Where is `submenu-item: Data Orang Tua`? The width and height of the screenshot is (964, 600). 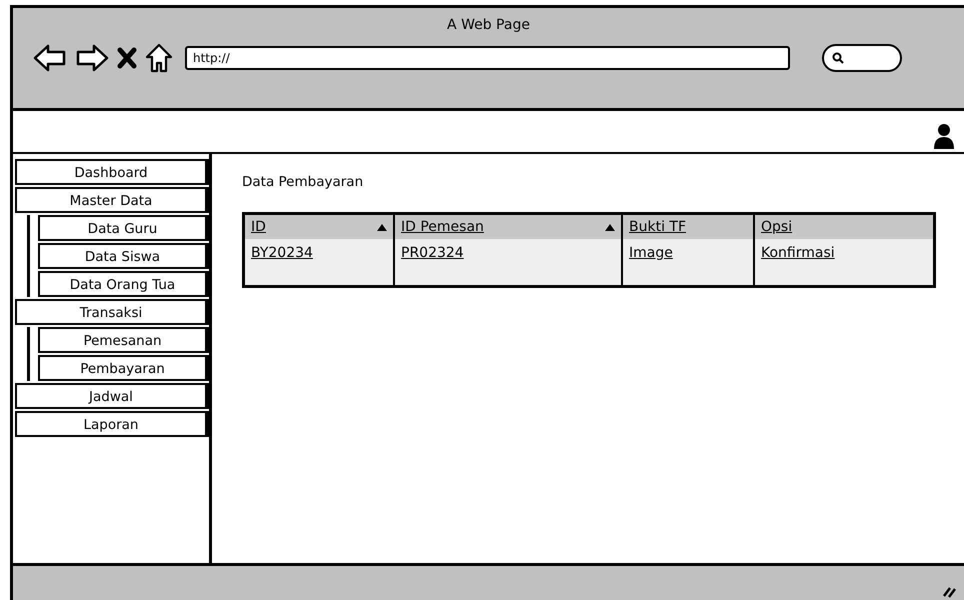
submenu-item: Data Orang Tua is located at coordinates (123, 284).